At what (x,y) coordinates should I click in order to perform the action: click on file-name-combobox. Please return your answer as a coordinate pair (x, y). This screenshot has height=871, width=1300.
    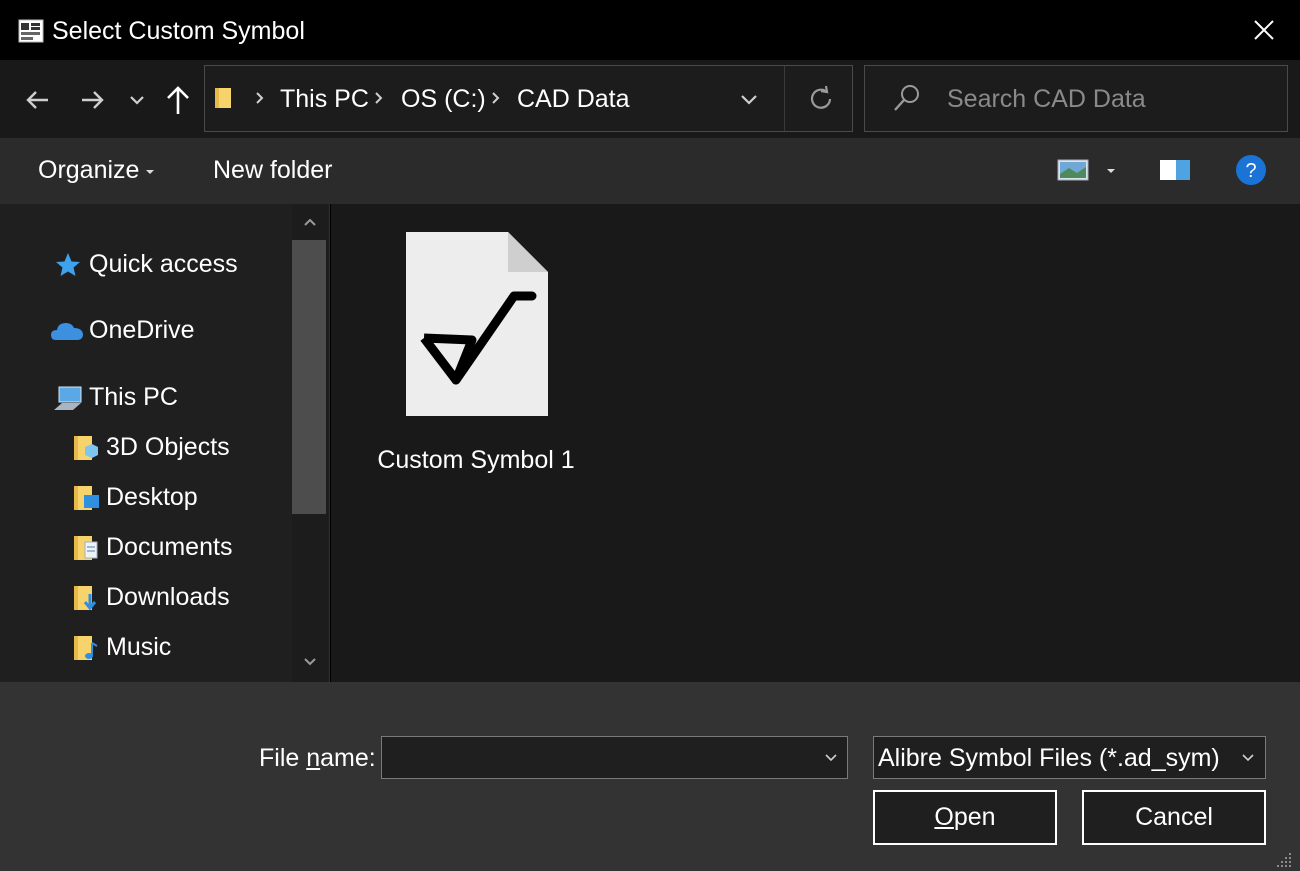
    Looking at the image, I should click on (614, 757).